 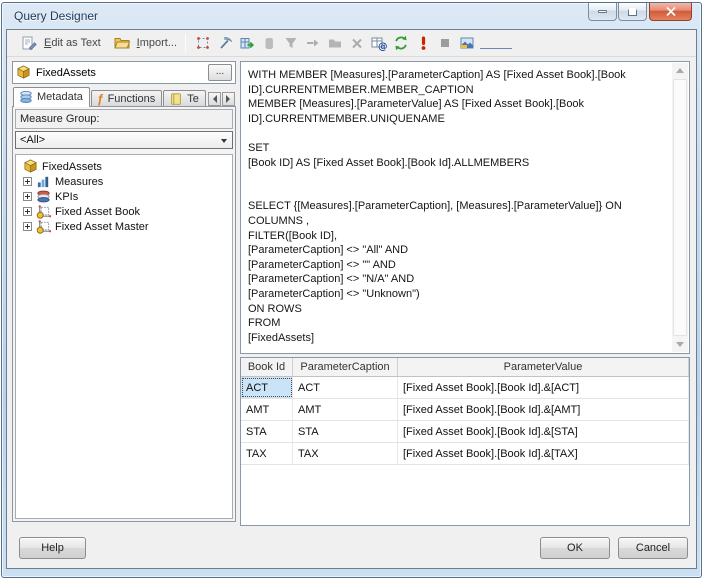 I want to click on tree-item-kpis: KPIs, so click(x=124, y=196).